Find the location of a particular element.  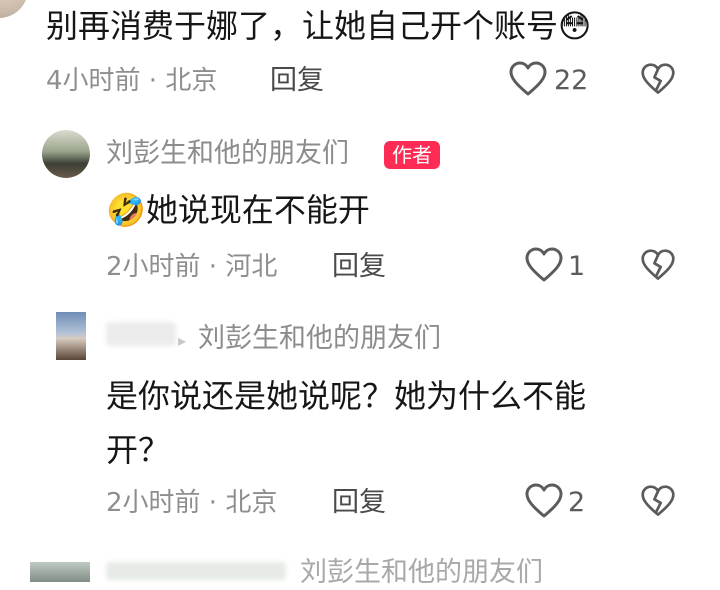

avatar is located at coordinates (14, 9).